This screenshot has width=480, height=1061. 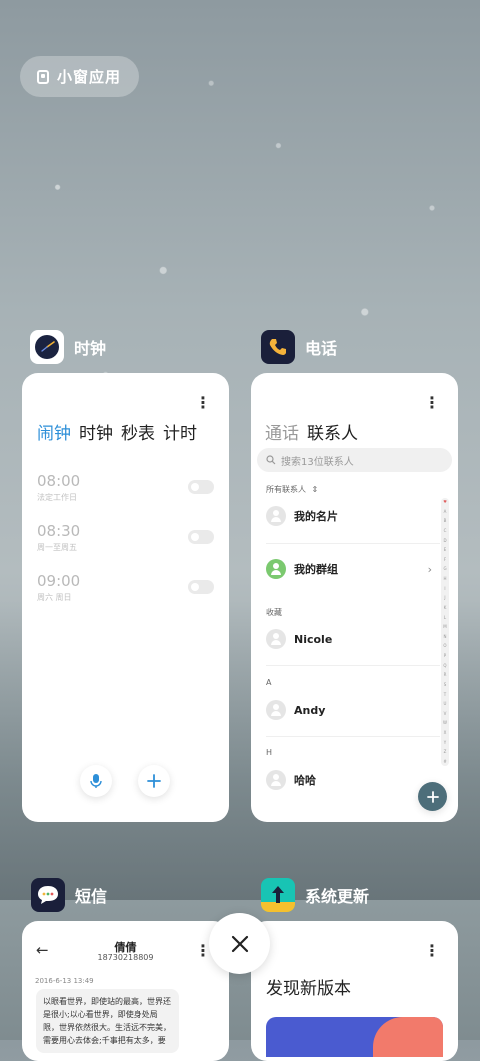 I want to click on clock-app-header: 时钟, so click(x=68, y=347).